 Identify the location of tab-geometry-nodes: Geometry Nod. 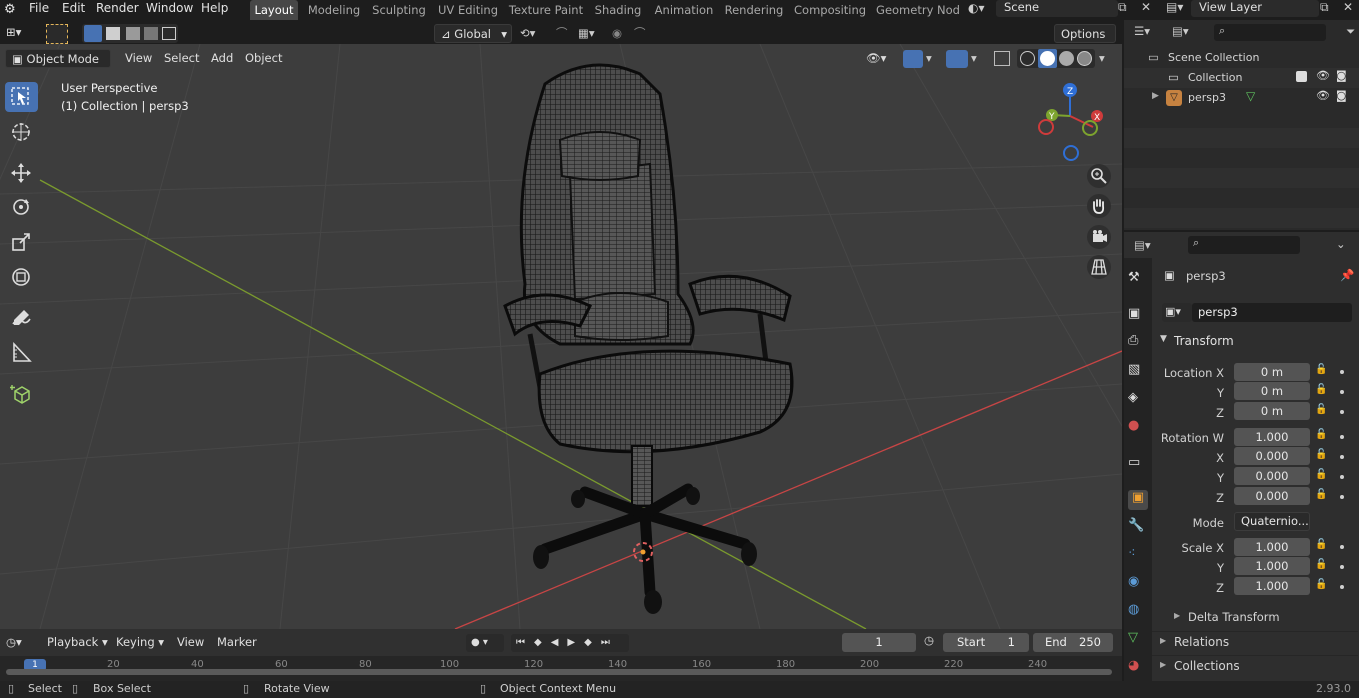
(918, 10).